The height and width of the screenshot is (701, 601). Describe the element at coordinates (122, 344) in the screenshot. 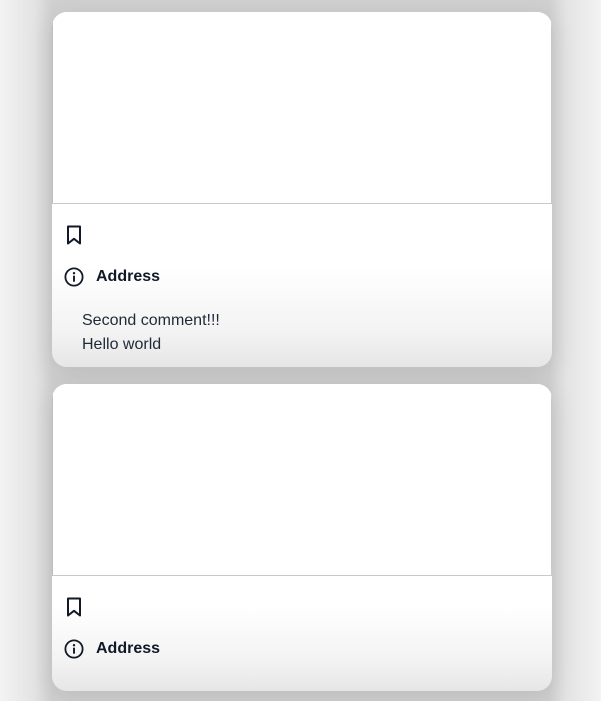

I see `comment-text: Hello world` at that location.